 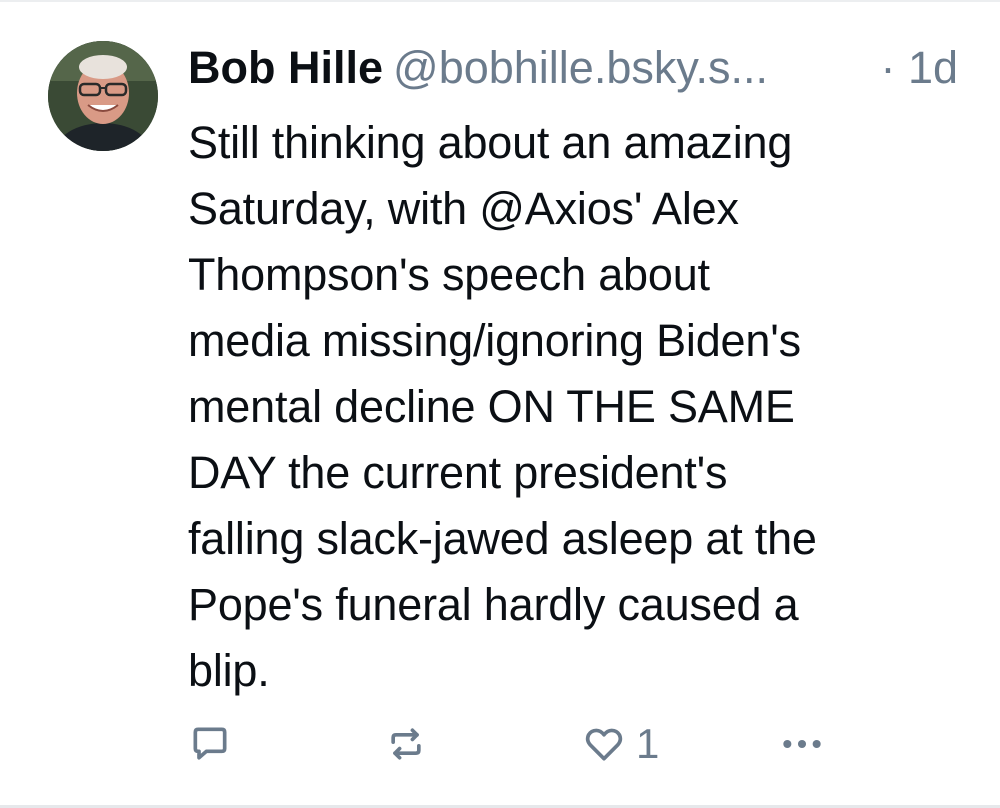 I want to click on author-avatar, so click(x=103, y=96).